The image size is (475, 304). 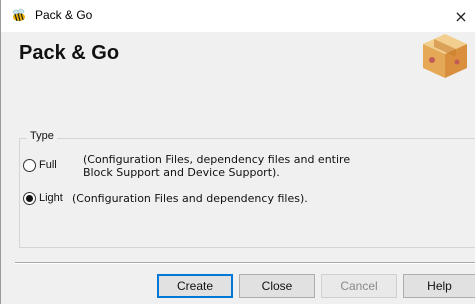 What do you see at coordinates (245, 263) in the screenshot?
I see `button-separator` at bounding box center [245, 263].